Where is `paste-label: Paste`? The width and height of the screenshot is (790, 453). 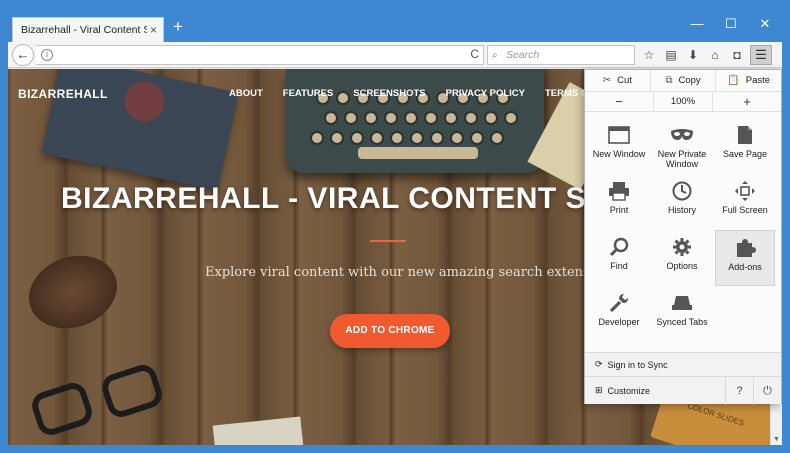 paste-label: Paste is located at coordinates (758, 80).